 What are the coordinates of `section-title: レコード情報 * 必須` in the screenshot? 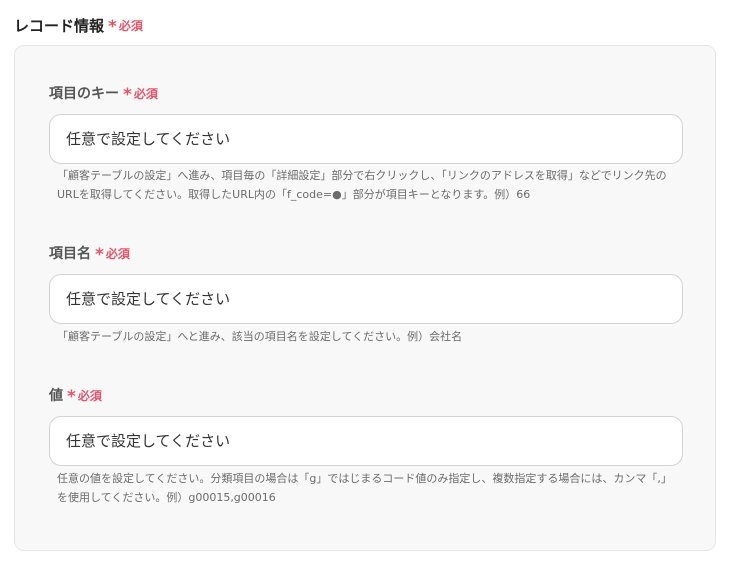 It's located at (78, 25).